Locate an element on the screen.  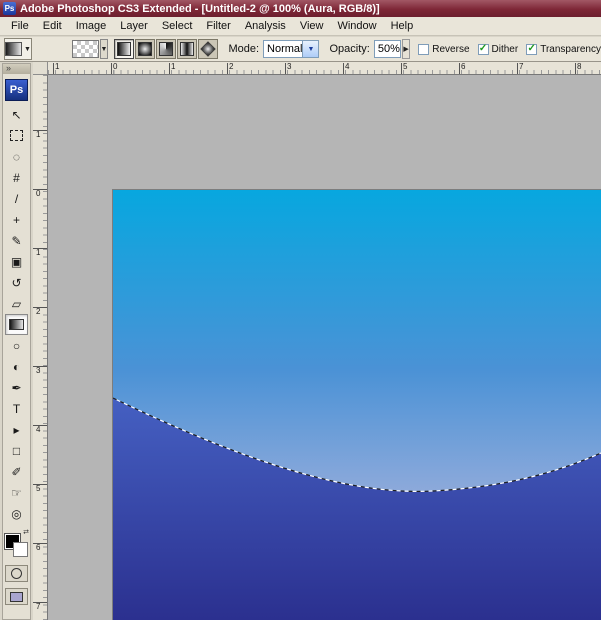
lasso-tool: ◌ is located at coordinates (16, 156).